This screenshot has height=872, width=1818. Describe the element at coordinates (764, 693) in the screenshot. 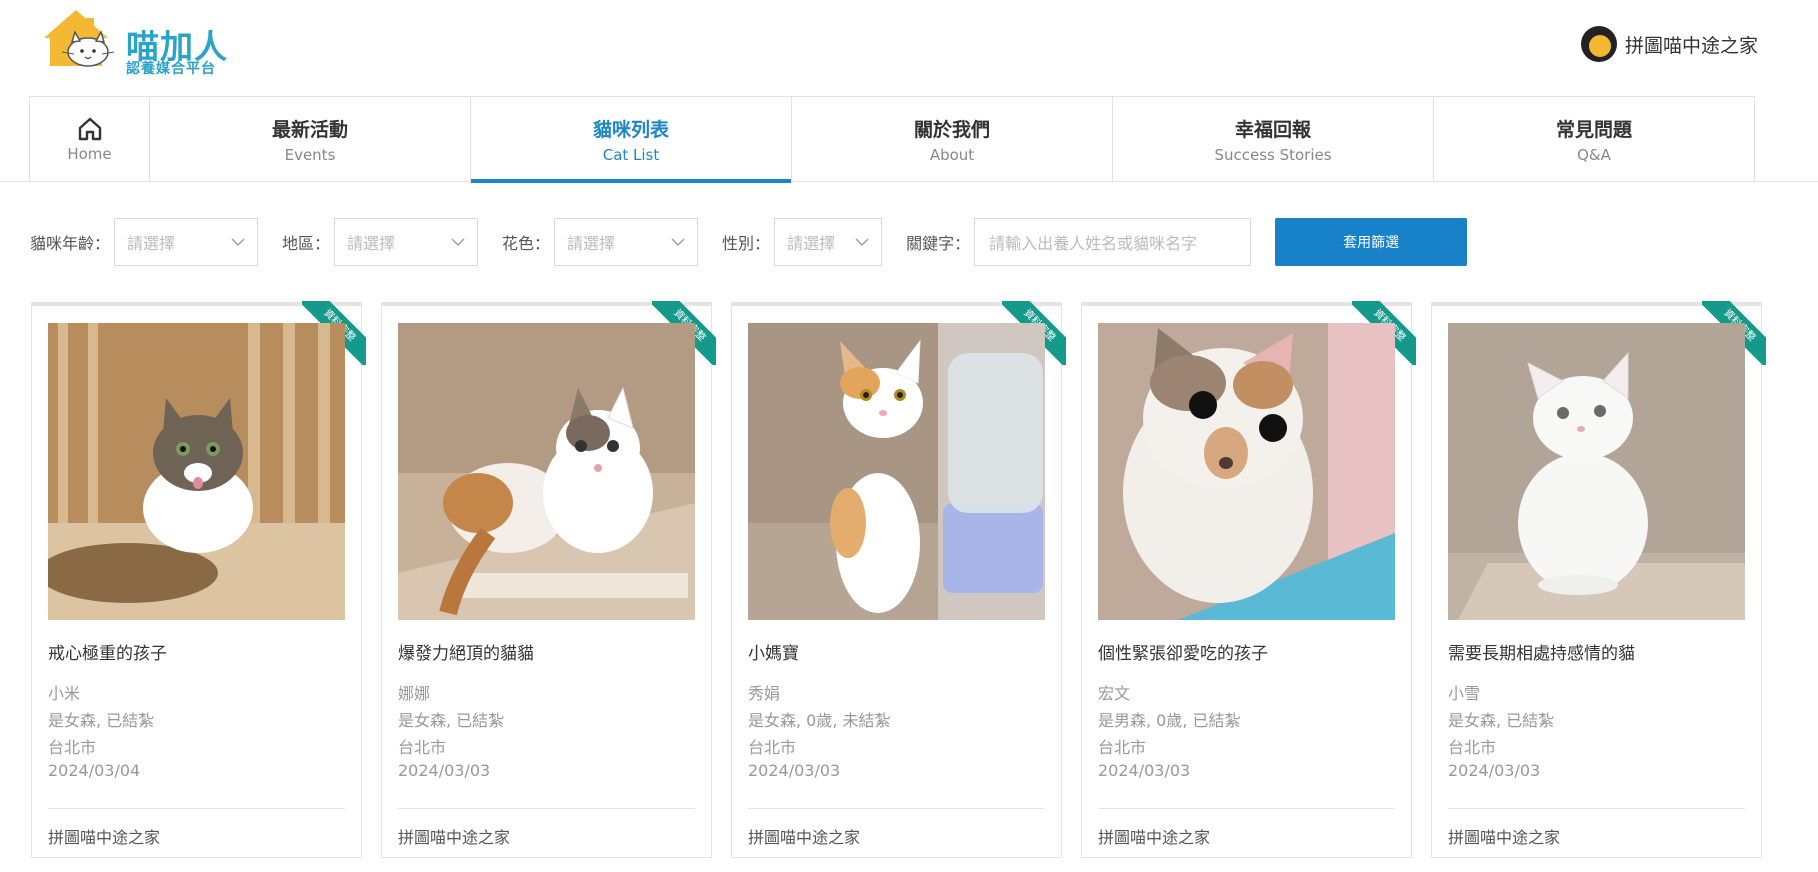

I see `cat-name: 秀娟` at that location.